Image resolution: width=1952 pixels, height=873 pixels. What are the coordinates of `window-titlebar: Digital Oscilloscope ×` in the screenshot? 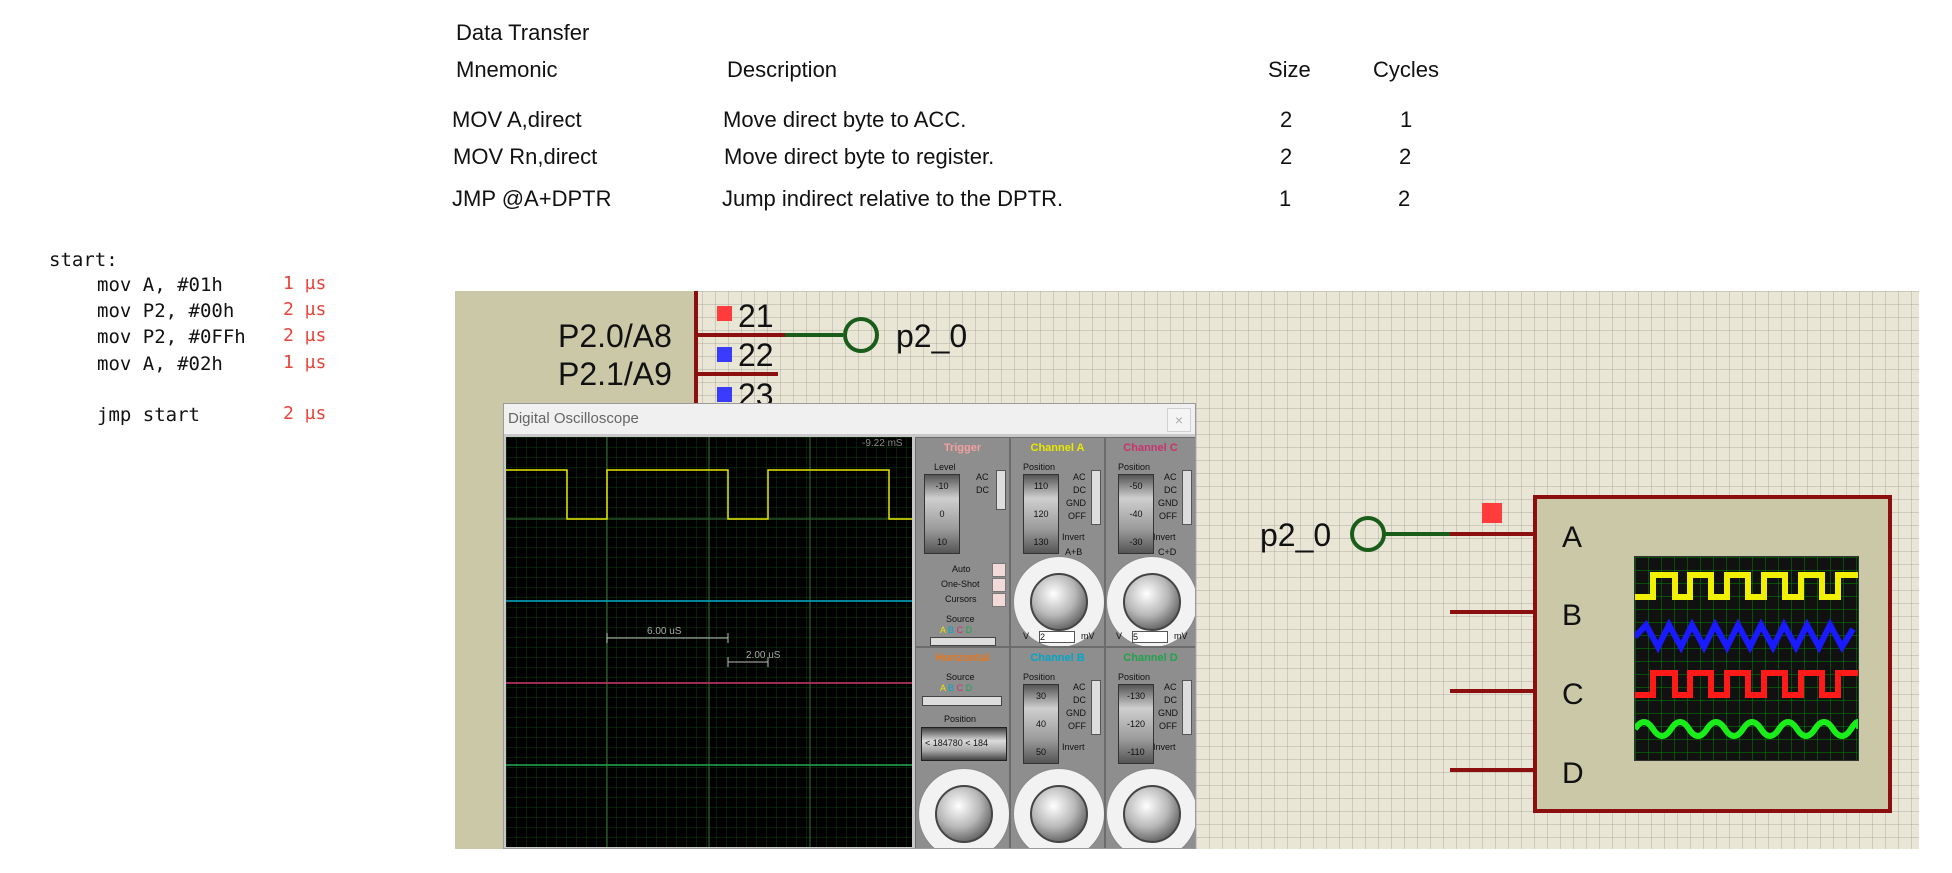 It's located at (849, 419).